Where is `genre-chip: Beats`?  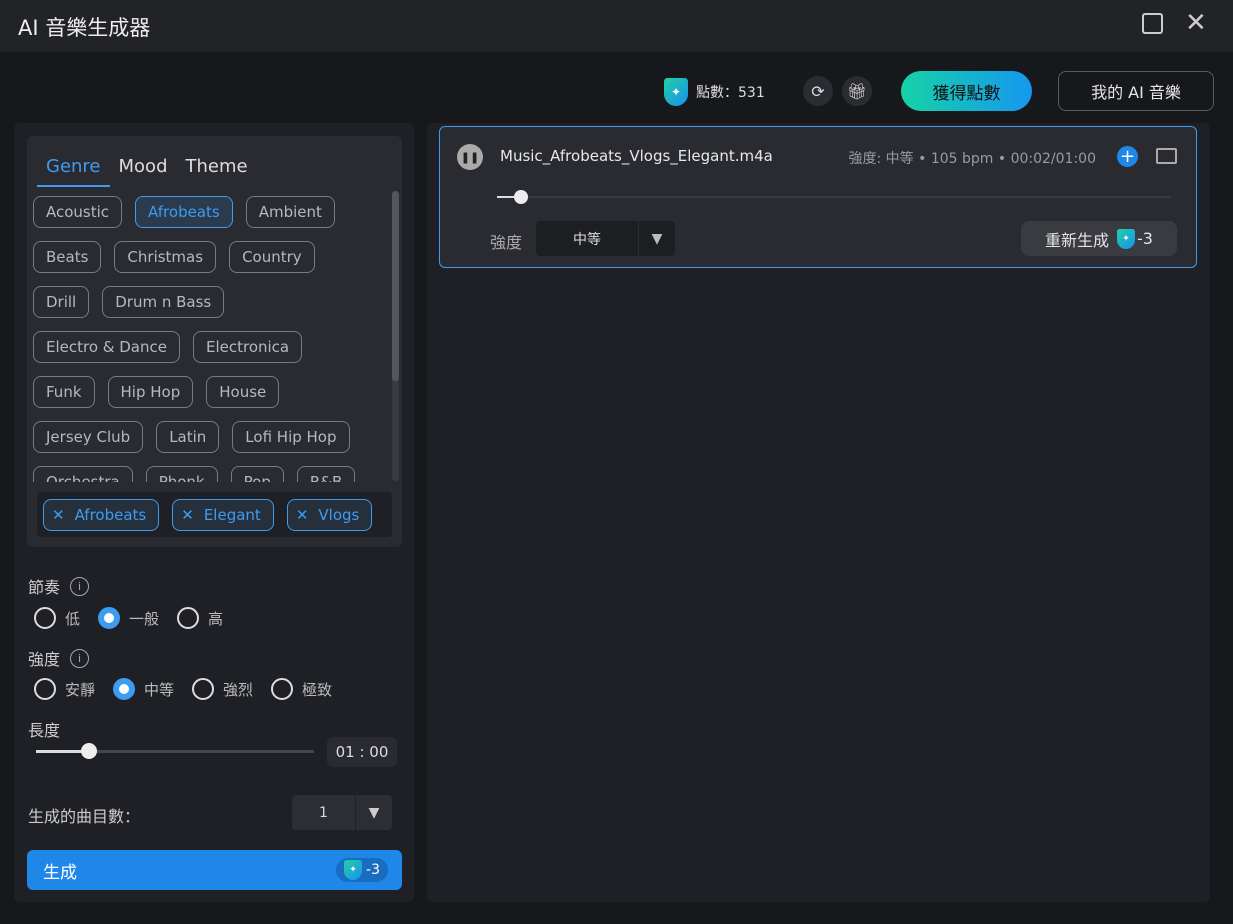 genre-chip: Beats is located at coordinates (67, 257).